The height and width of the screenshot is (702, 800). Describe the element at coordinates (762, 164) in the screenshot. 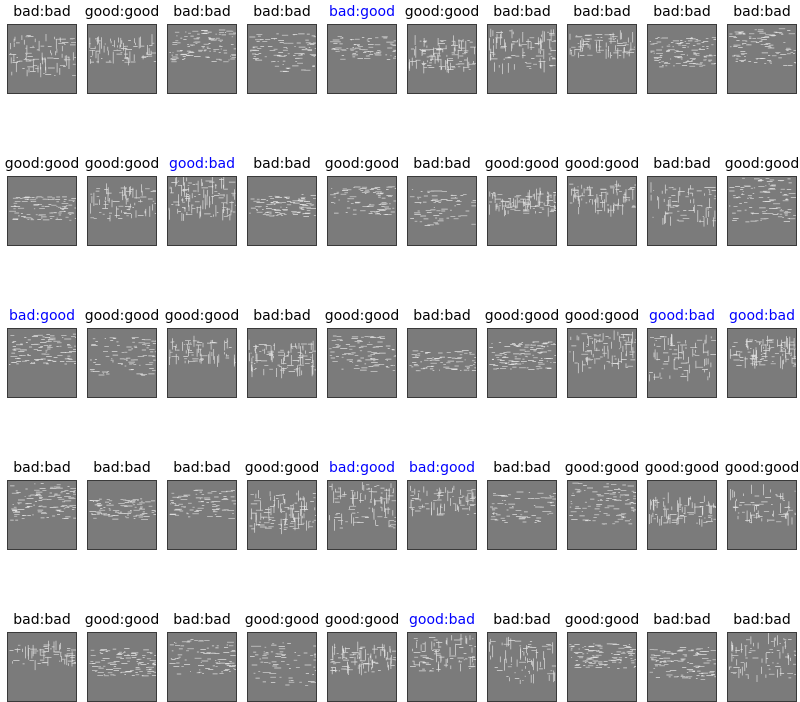

I see `sample-label: good:good` at that location.